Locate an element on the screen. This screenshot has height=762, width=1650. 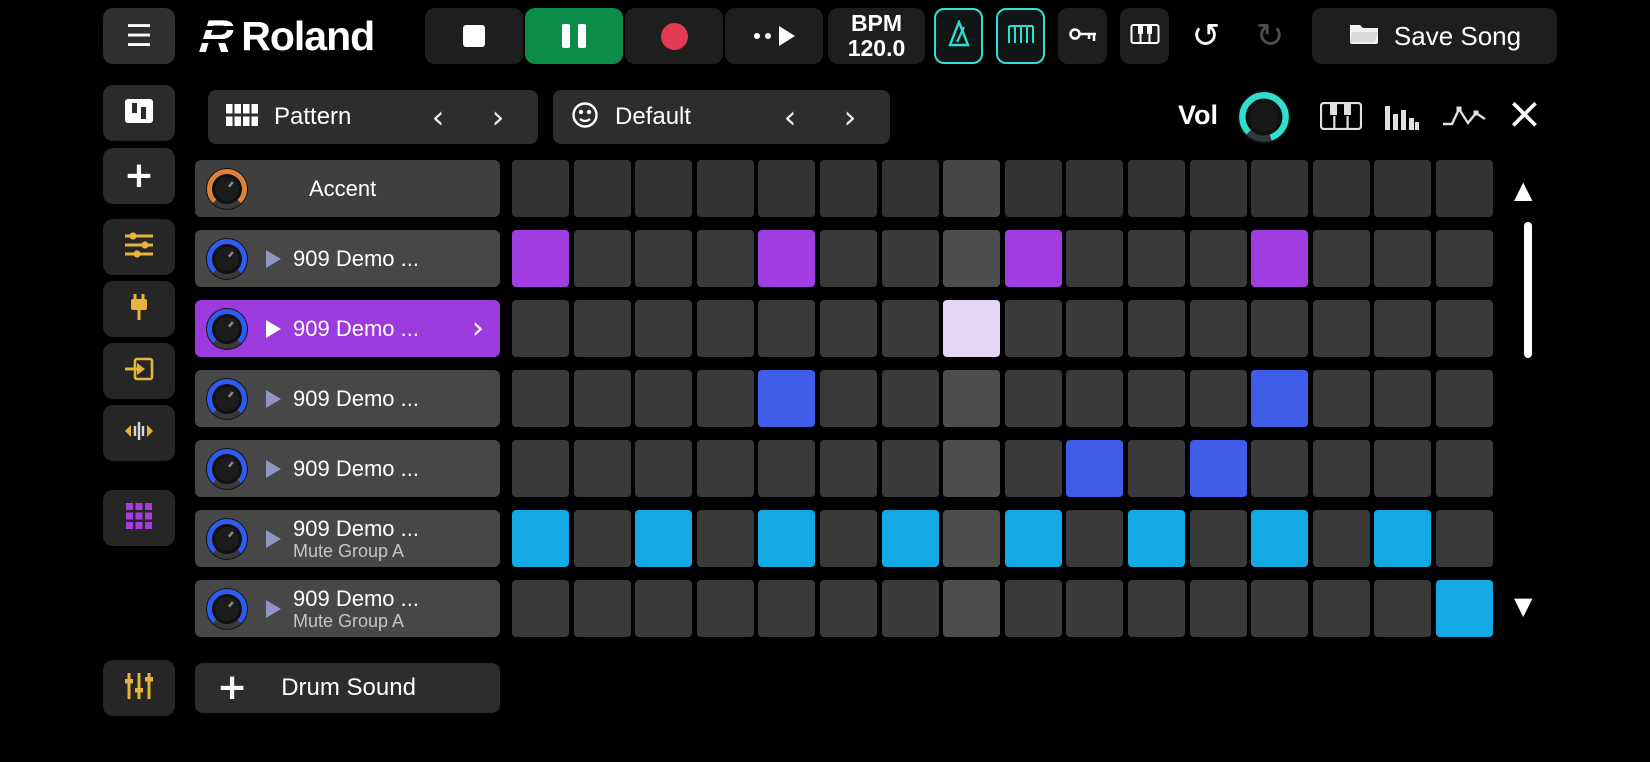
scroll-down-icon: ▼ is located at coordinates (1523, 606).